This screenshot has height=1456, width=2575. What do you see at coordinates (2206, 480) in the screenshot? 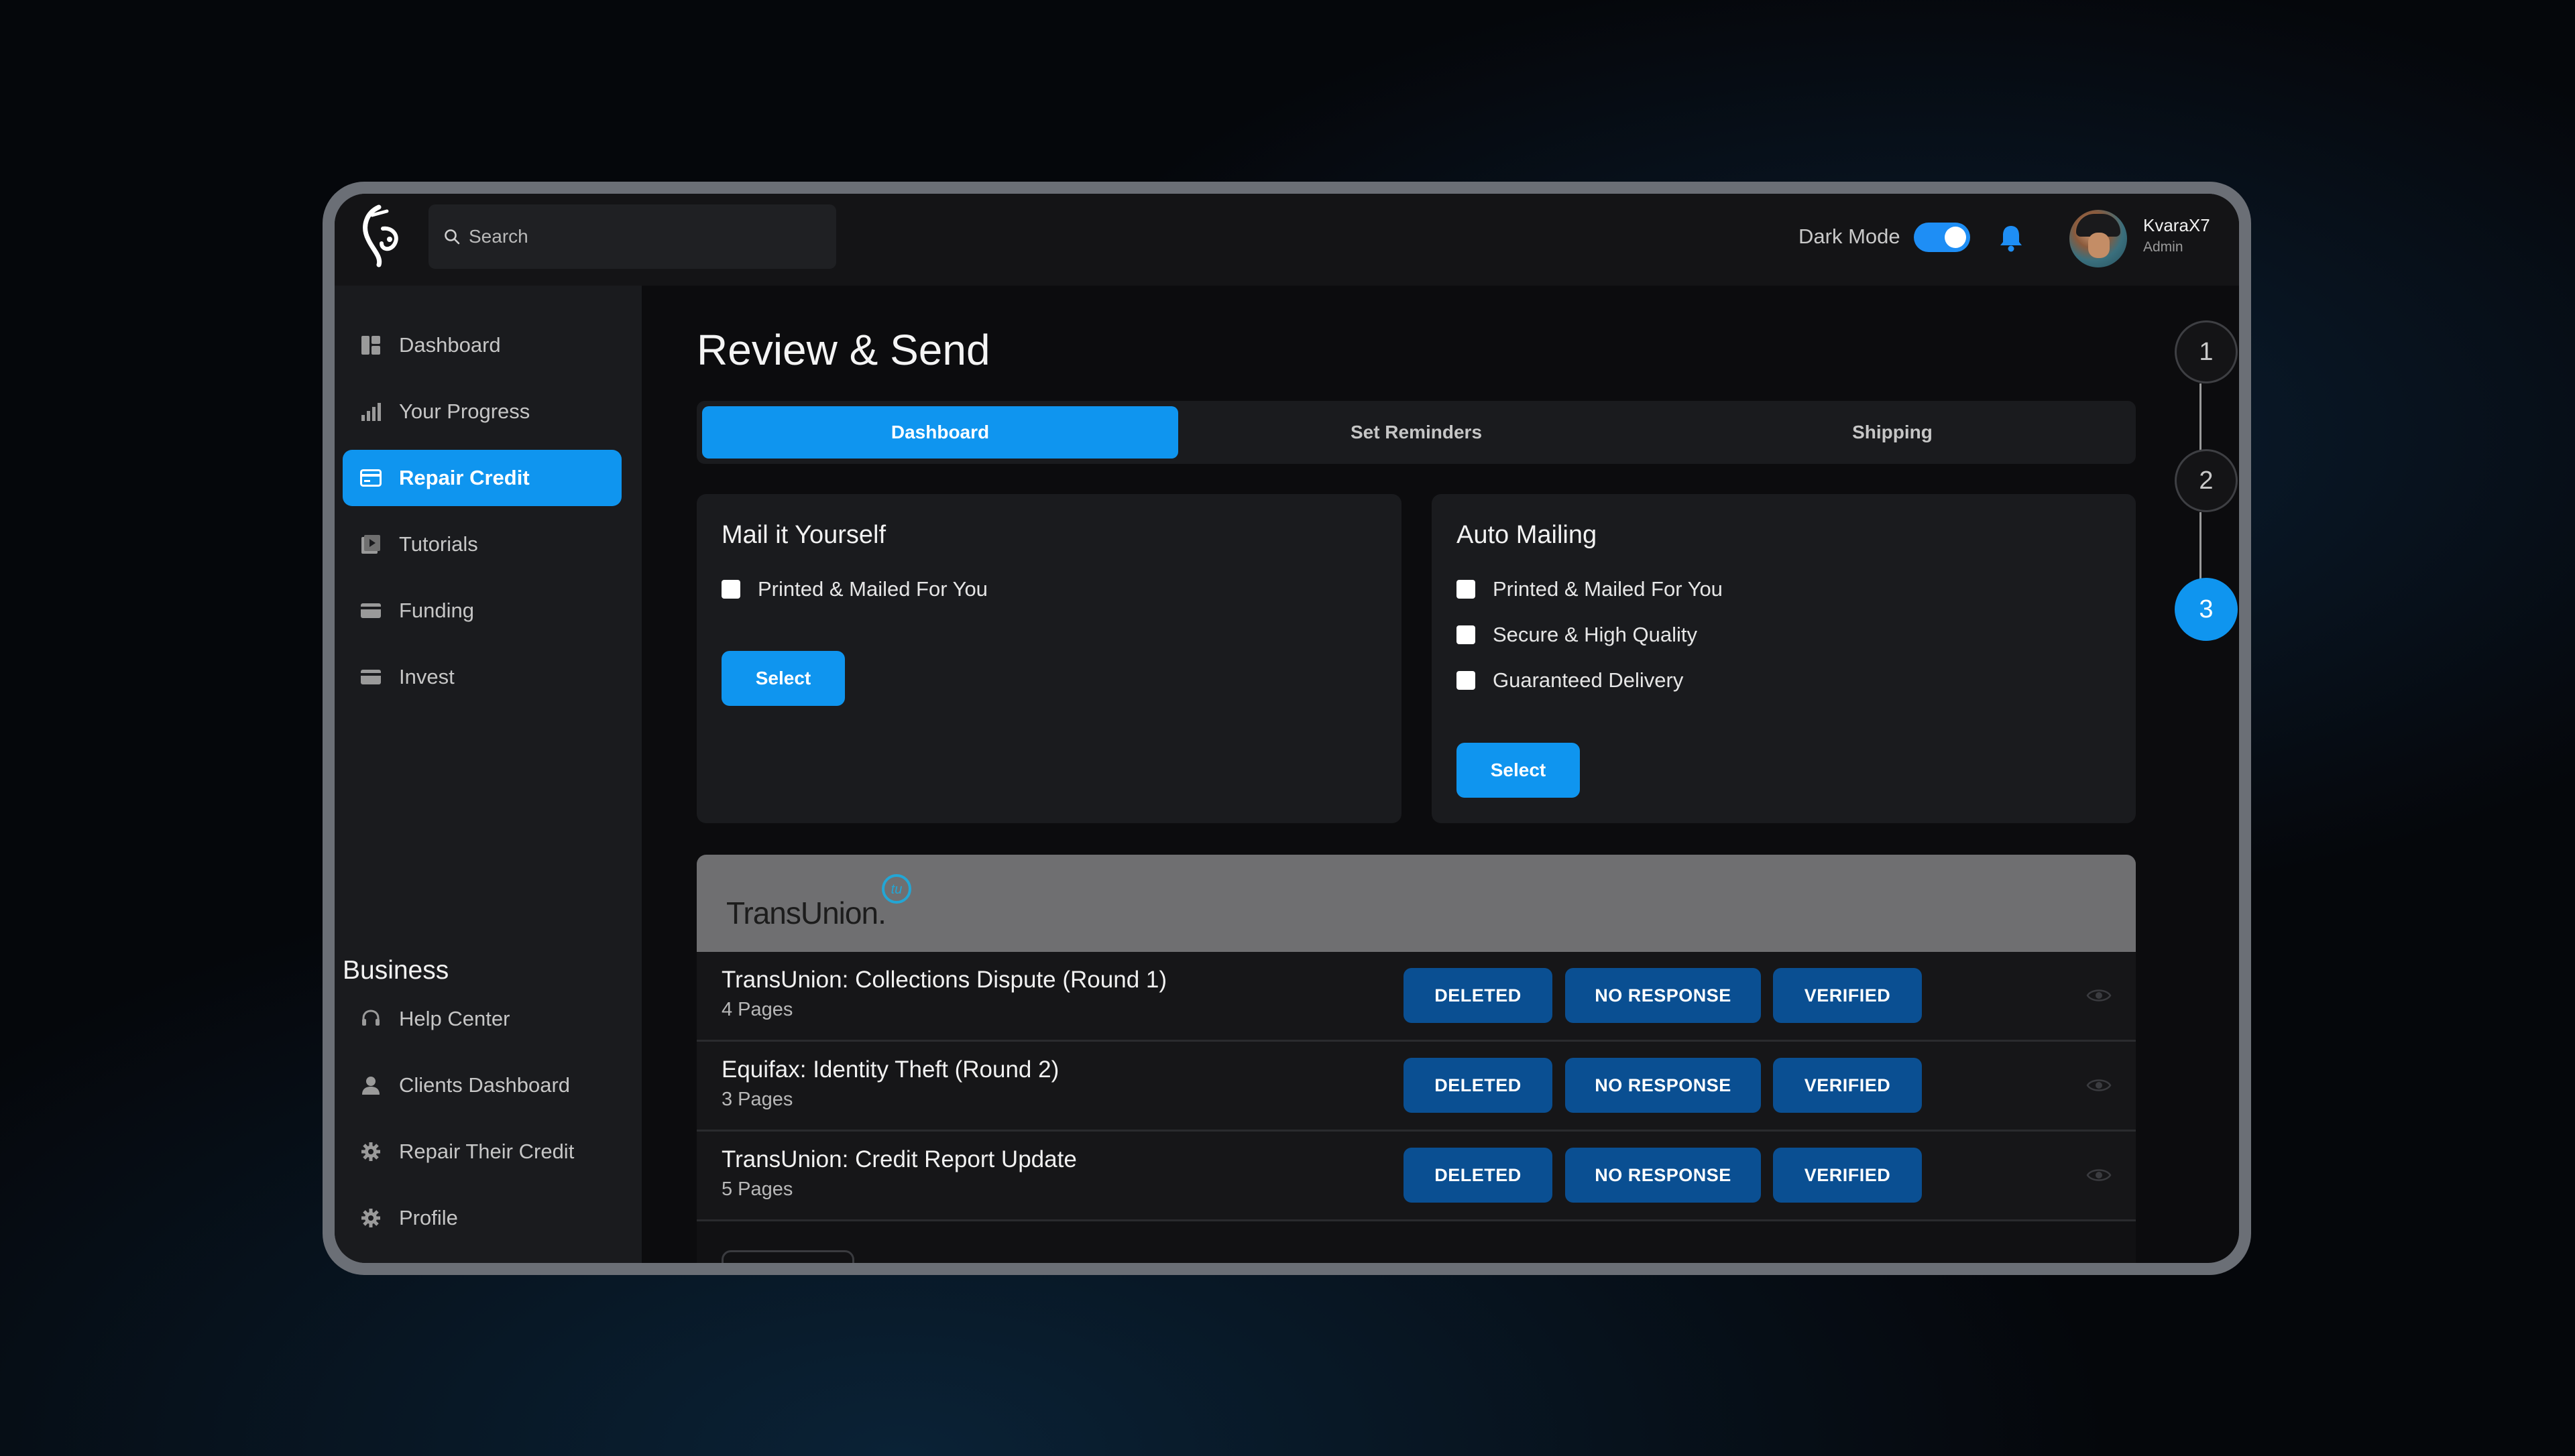
I see `step-2: 2` at bounding box center [2206, 480].